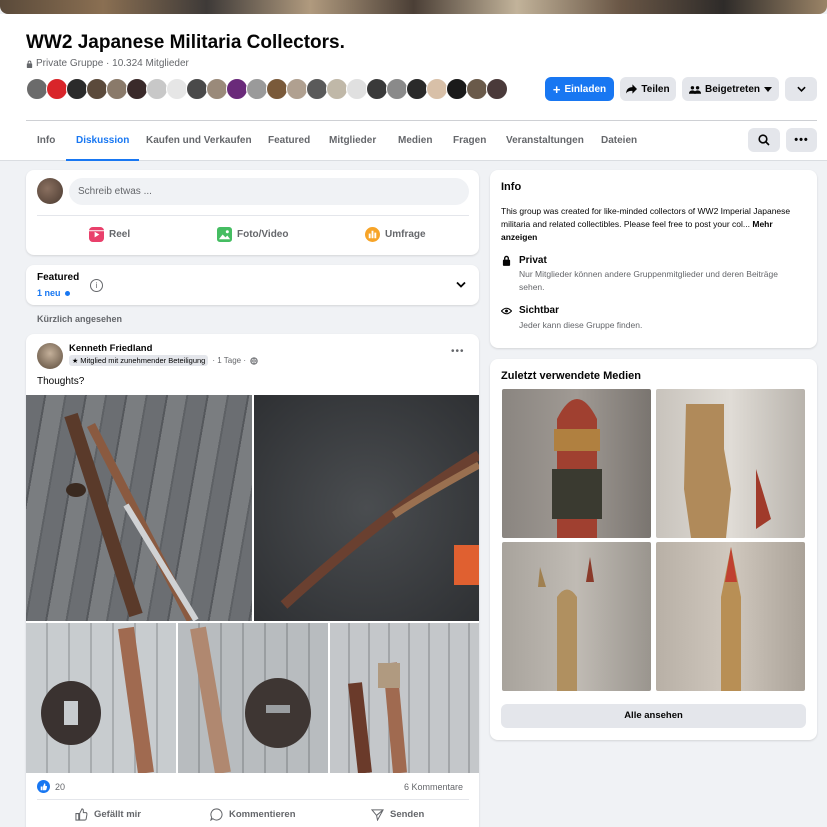 The height and width of the screenshot is (827, 827). I want to click on post-time: · 1 Tage ·, so click(229, 360).